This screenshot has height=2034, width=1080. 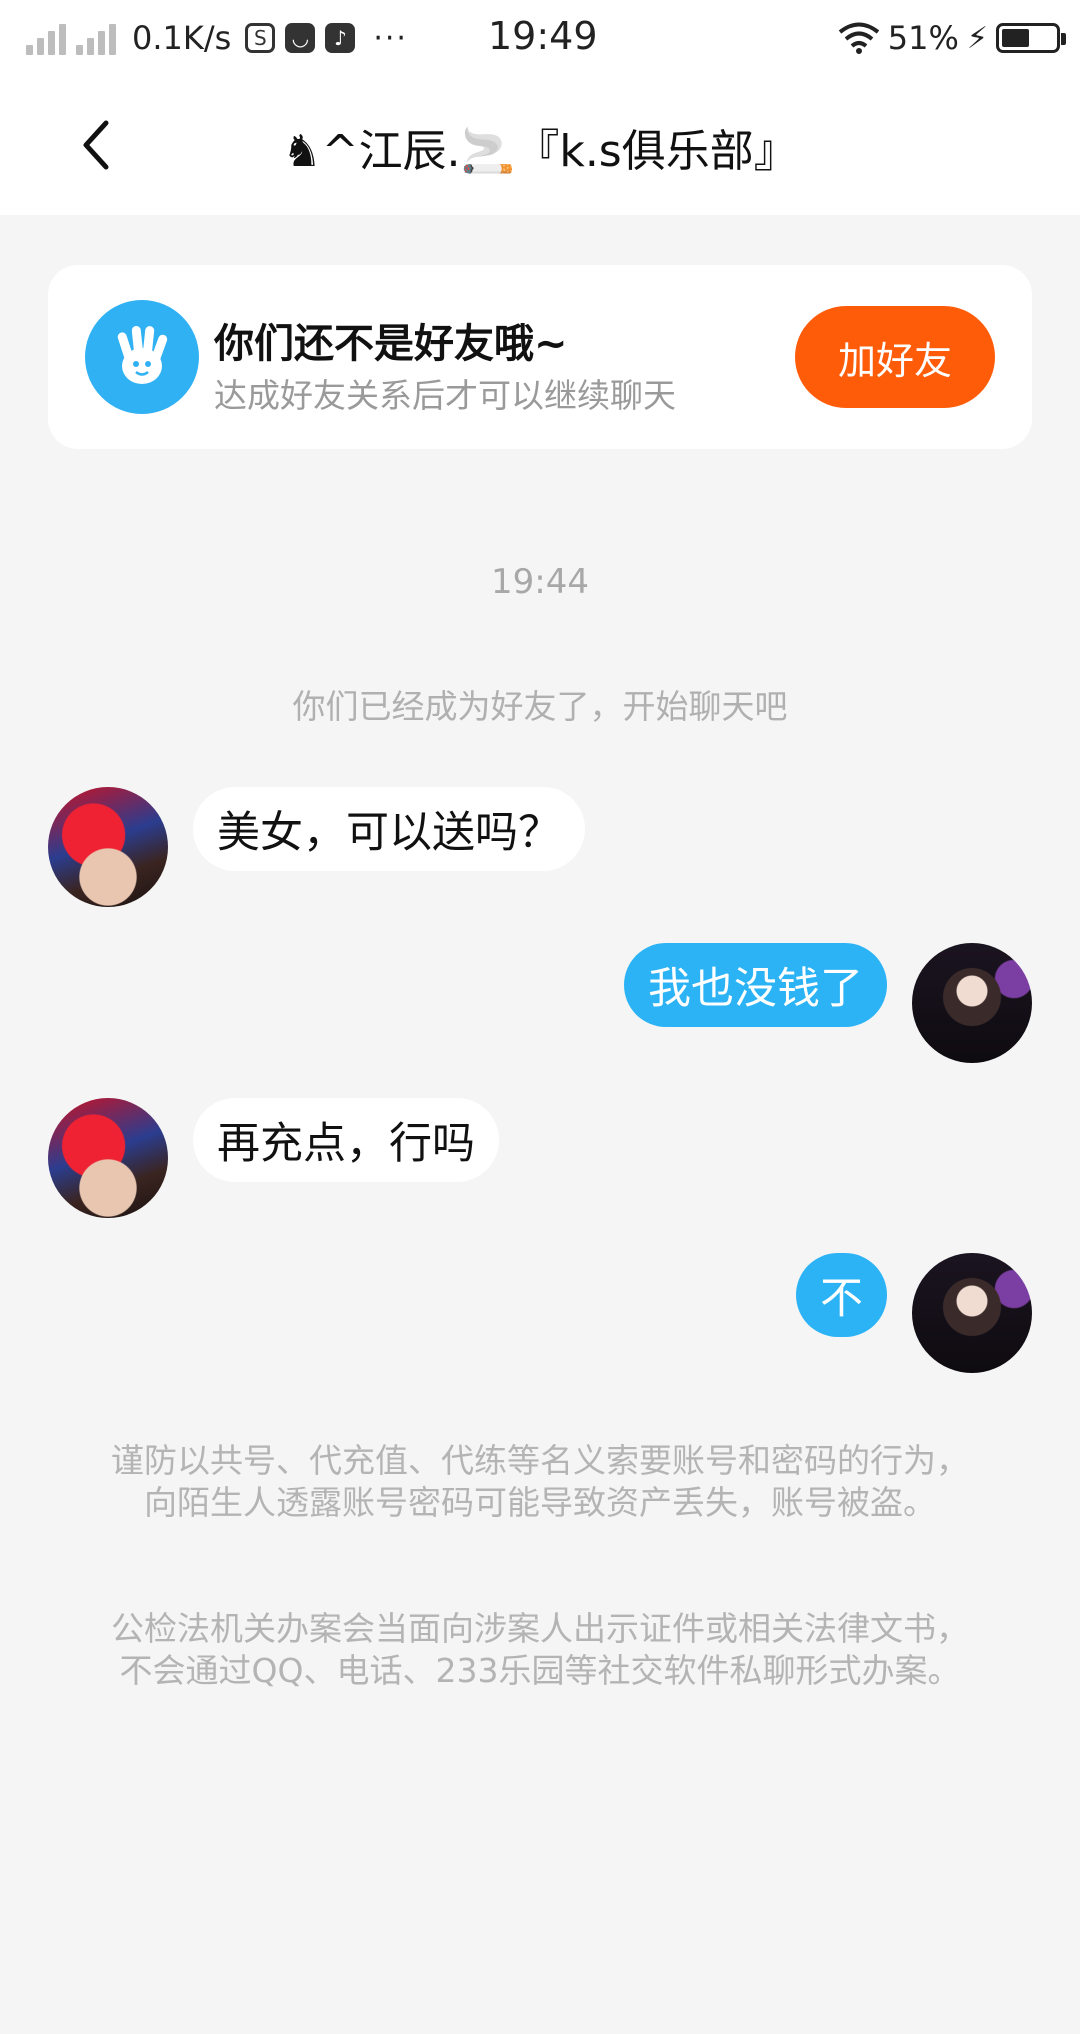 I want to click on status-left: 0.1K/s S ◡ ♪ ···, so click(x=217, y=38).